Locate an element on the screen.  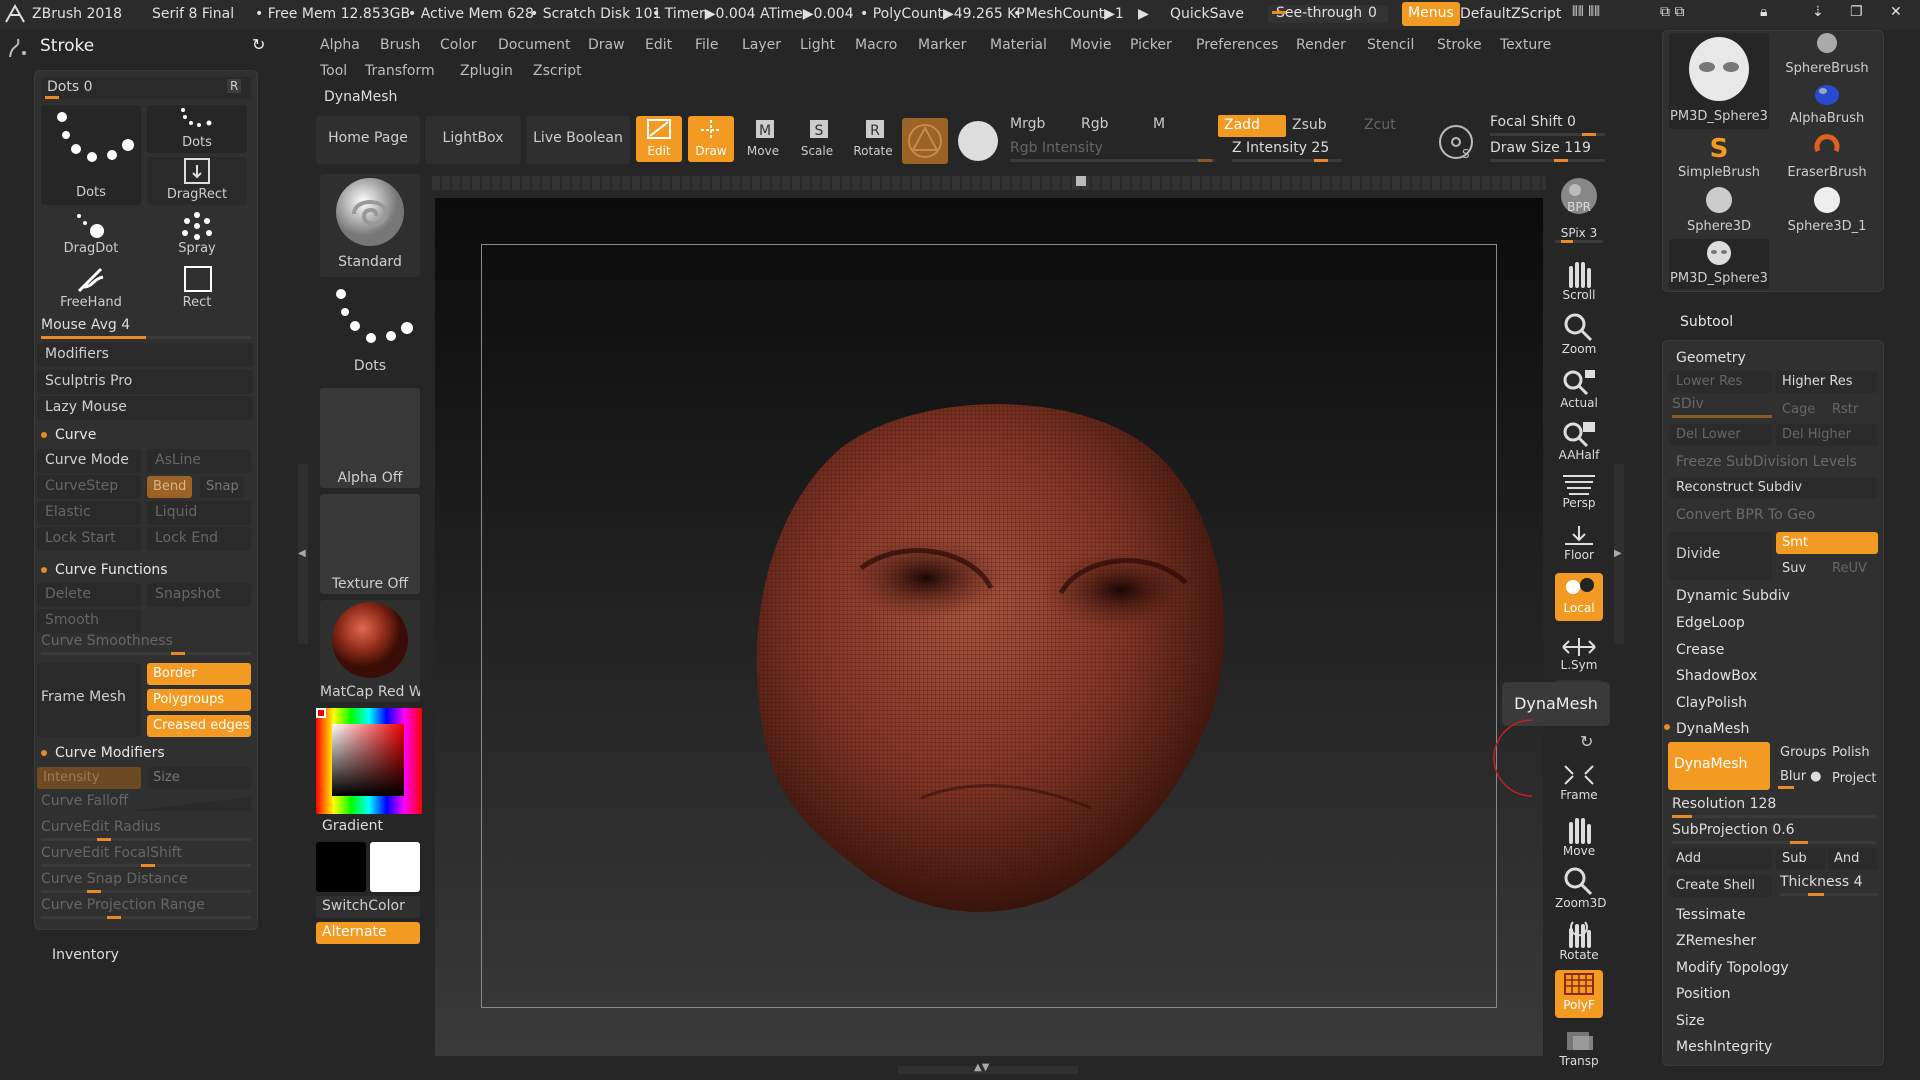
draw-size-slider: Draw Size 119 is located at coordinates (1547, 151).